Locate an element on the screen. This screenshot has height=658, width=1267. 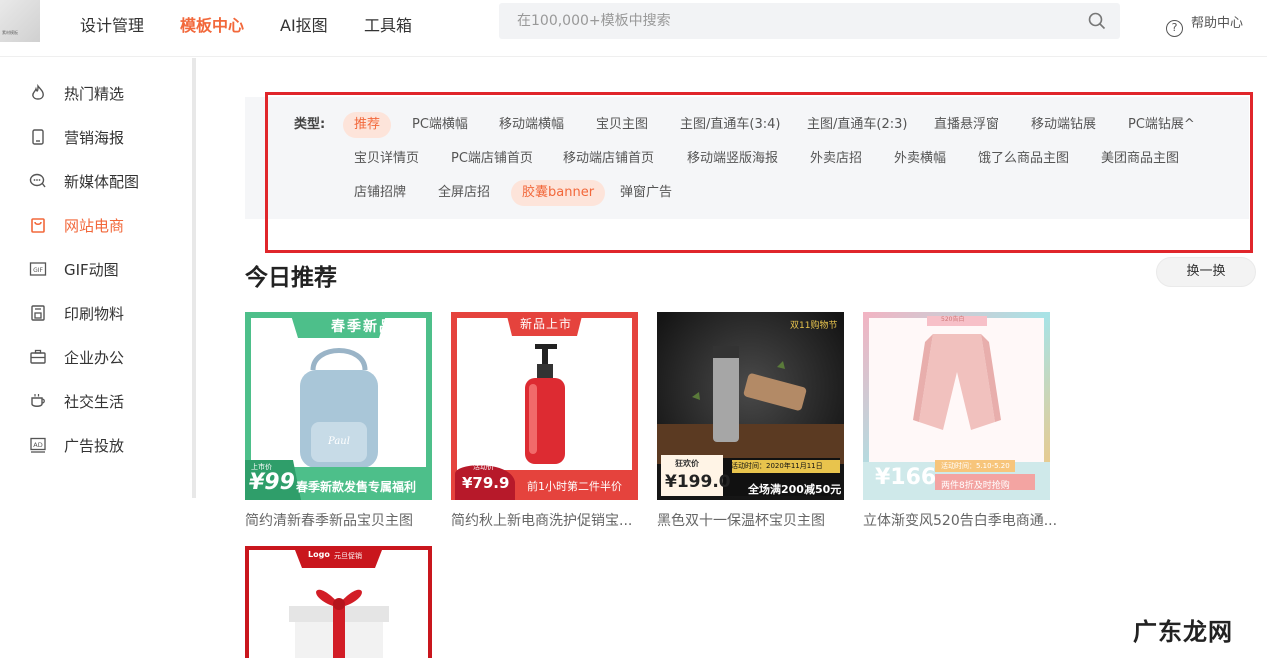
nav-toolbox: 工具箱 is located at coordinates (388, 23).